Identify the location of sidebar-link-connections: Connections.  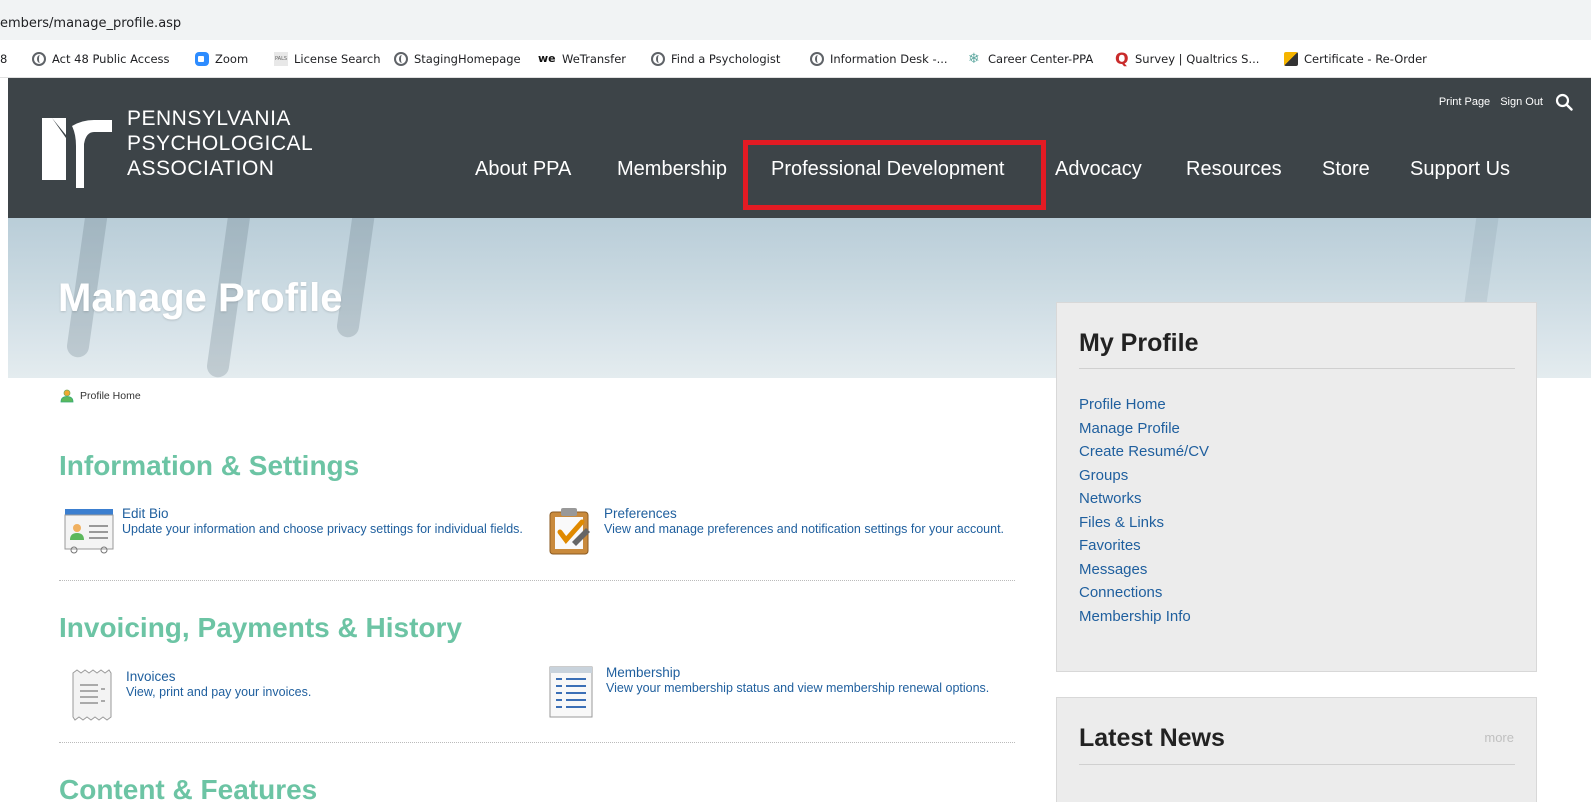
(1144, 593).